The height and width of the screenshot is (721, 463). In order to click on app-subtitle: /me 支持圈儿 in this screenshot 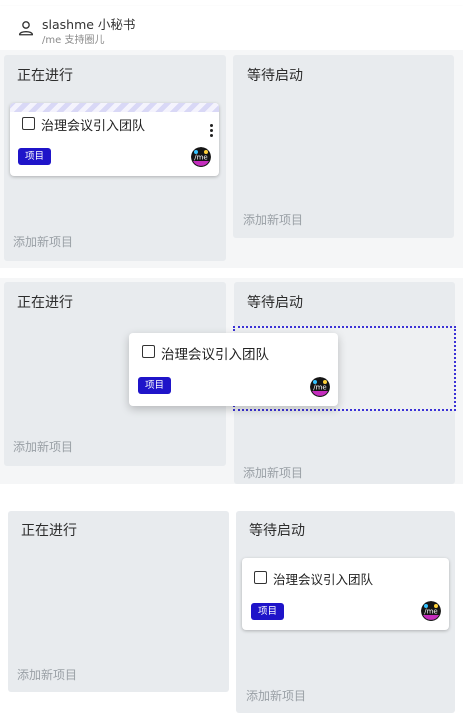, I will do `click(73, 40)`.